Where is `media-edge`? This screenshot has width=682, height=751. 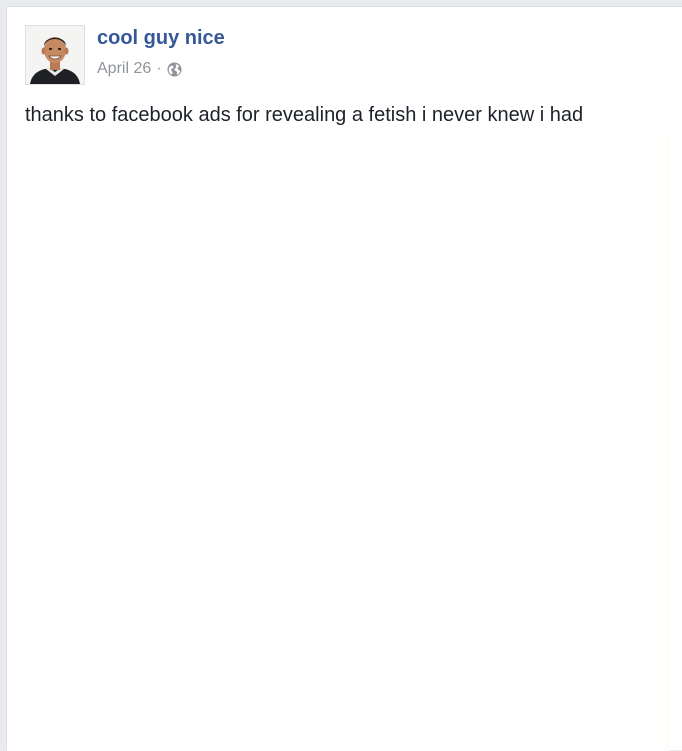 media-edge is located at coordinates (662, 443).